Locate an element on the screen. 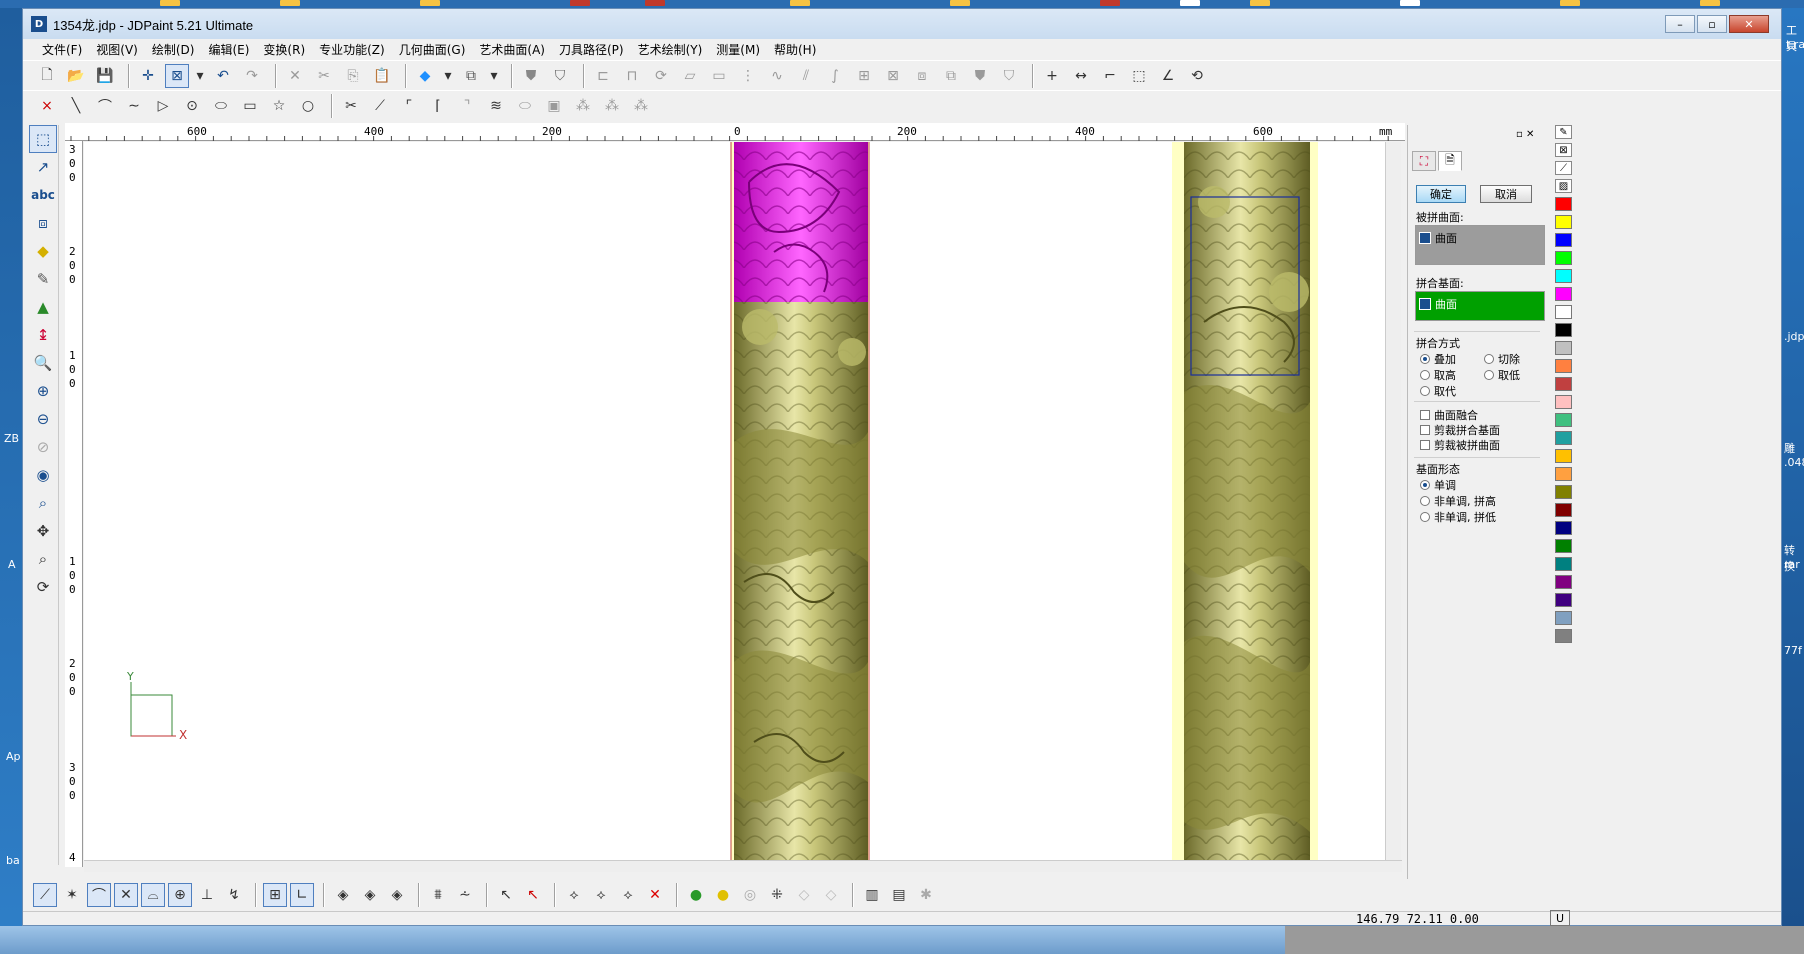 Image resolution: width=1804 pixels, height=954 pixels. align-center-icon: ⊓ is located at coordinates (632, 76).